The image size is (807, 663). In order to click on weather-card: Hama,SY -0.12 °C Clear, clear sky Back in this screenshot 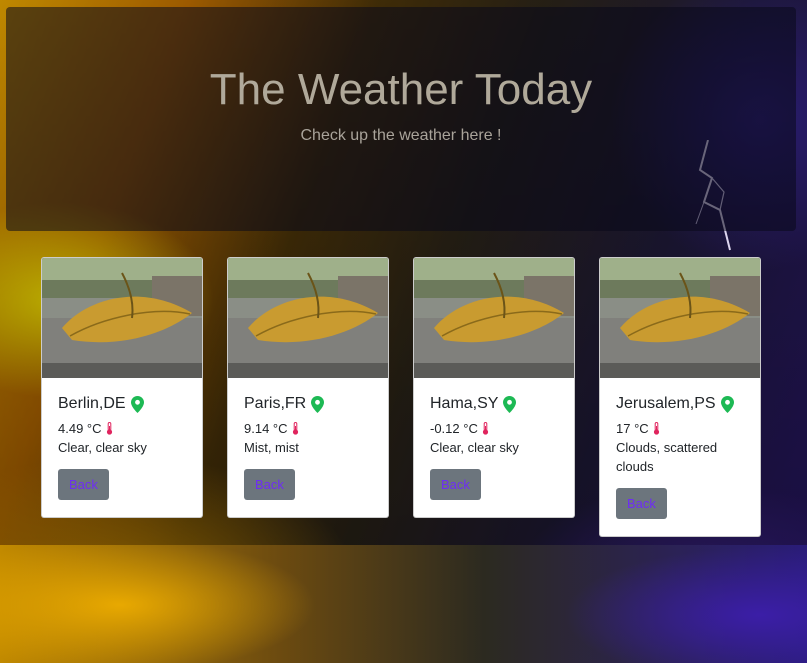, I will do `click(494, 387)`.